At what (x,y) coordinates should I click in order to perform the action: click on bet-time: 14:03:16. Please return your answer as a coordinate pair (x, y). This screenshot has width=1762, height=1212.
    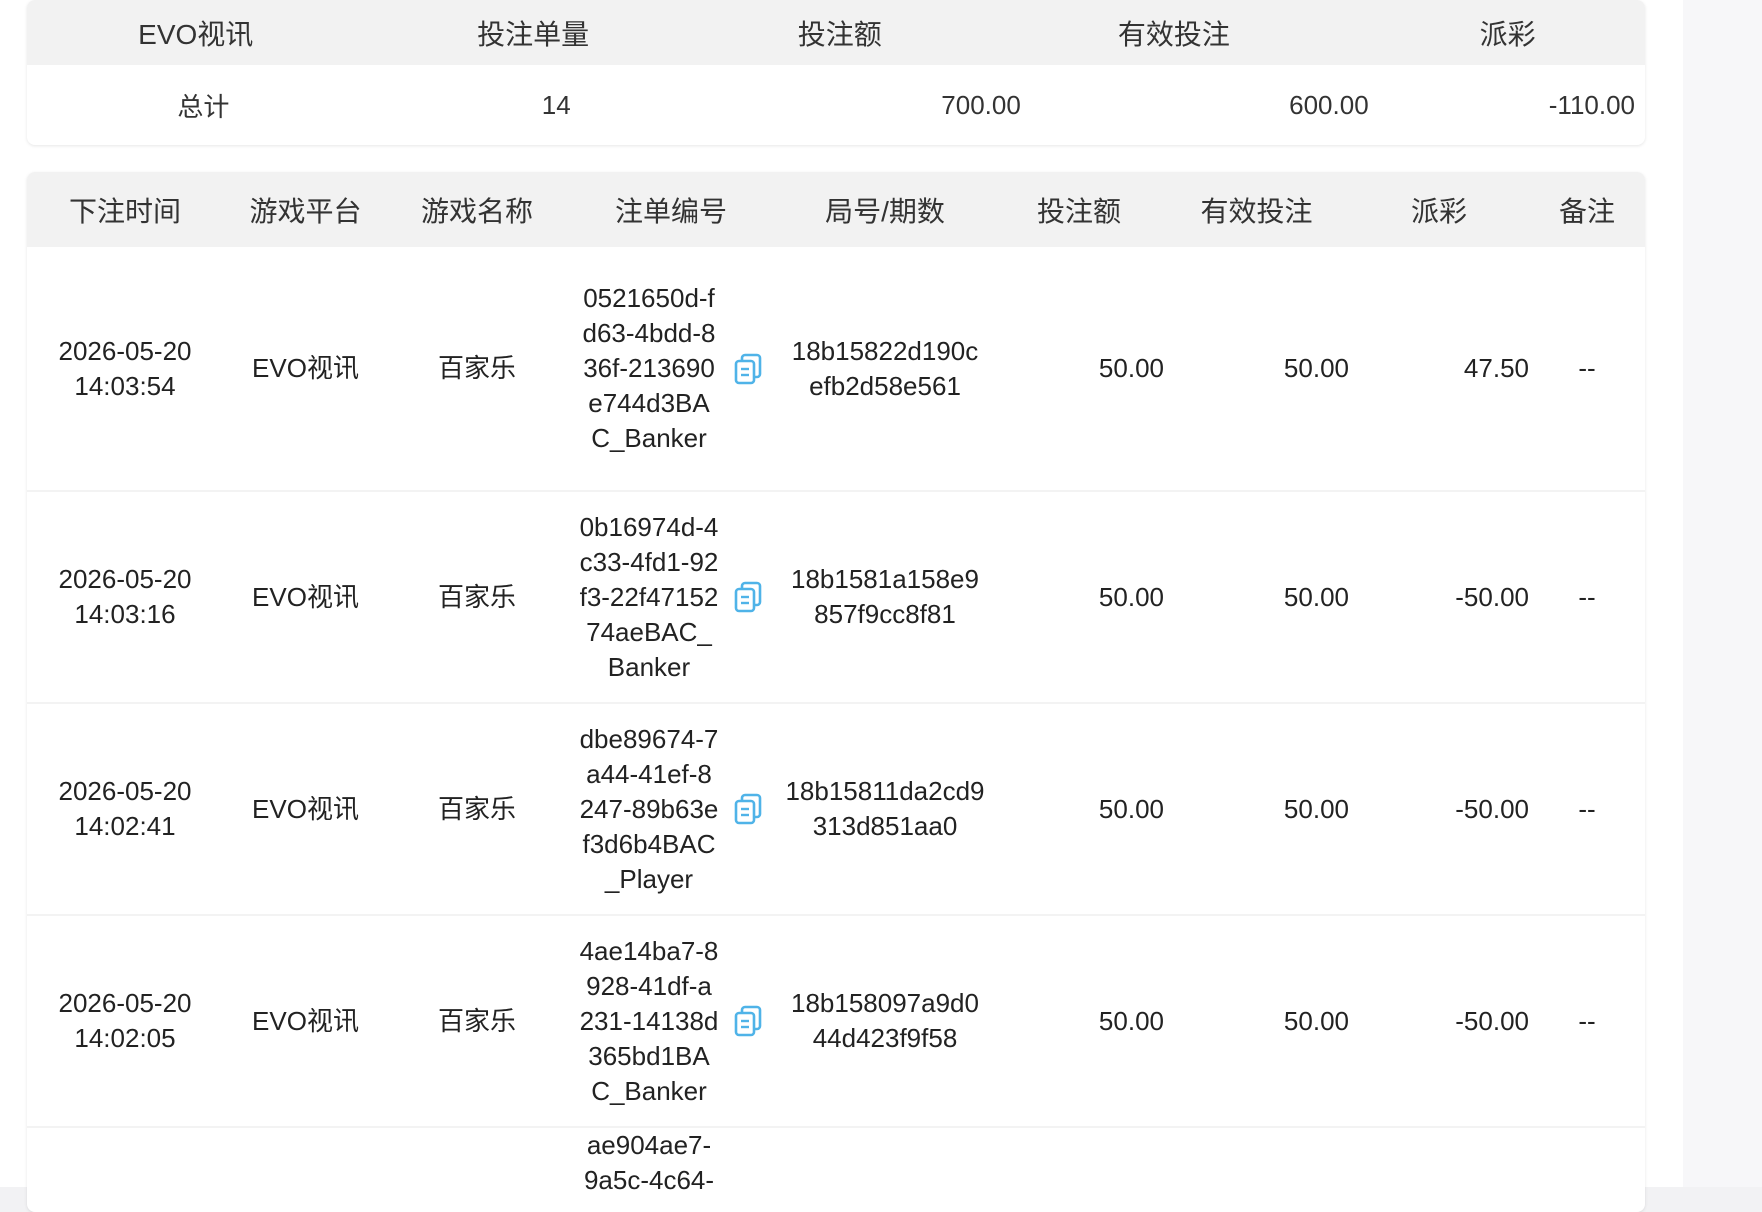
    Looking at the image, I should click on (125, 614).